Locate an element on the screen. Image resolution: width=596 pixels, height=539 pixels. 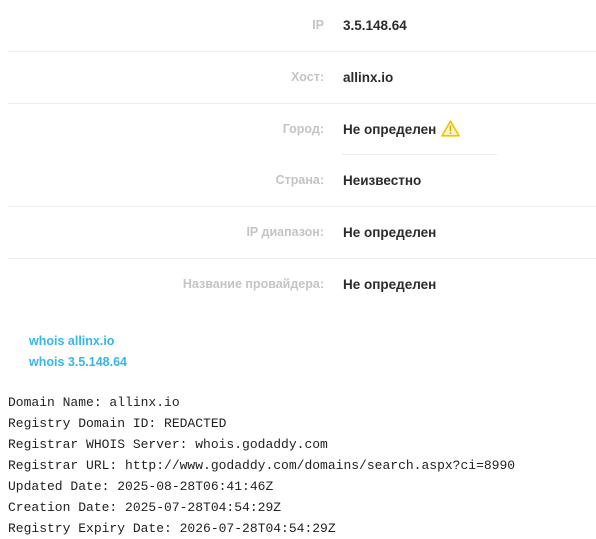
row-ip-range: IP диапазон: Не определен is located at coordinates (302, 233).